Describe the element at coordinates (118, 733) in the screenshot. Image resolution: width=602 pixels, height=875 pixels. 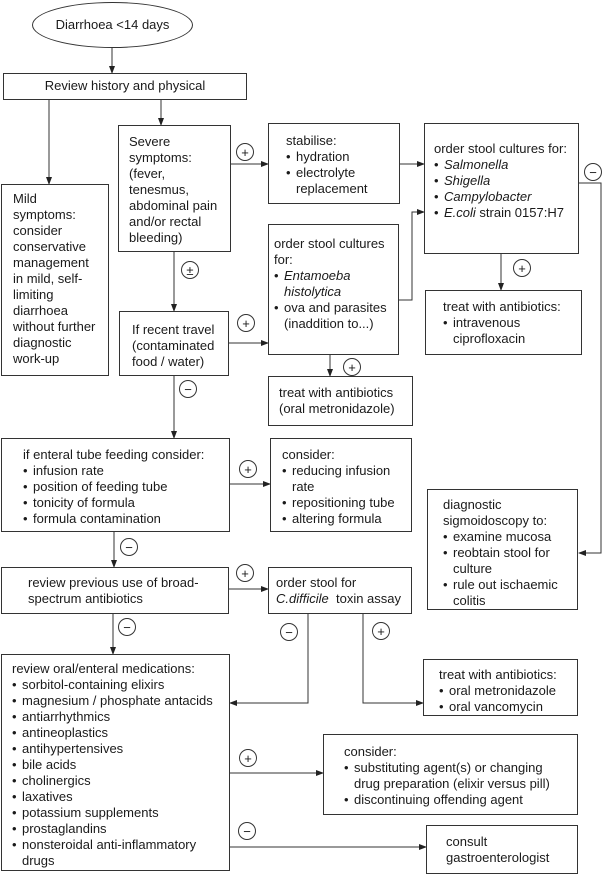
I see `medication-item: antineoplastics` at that location.